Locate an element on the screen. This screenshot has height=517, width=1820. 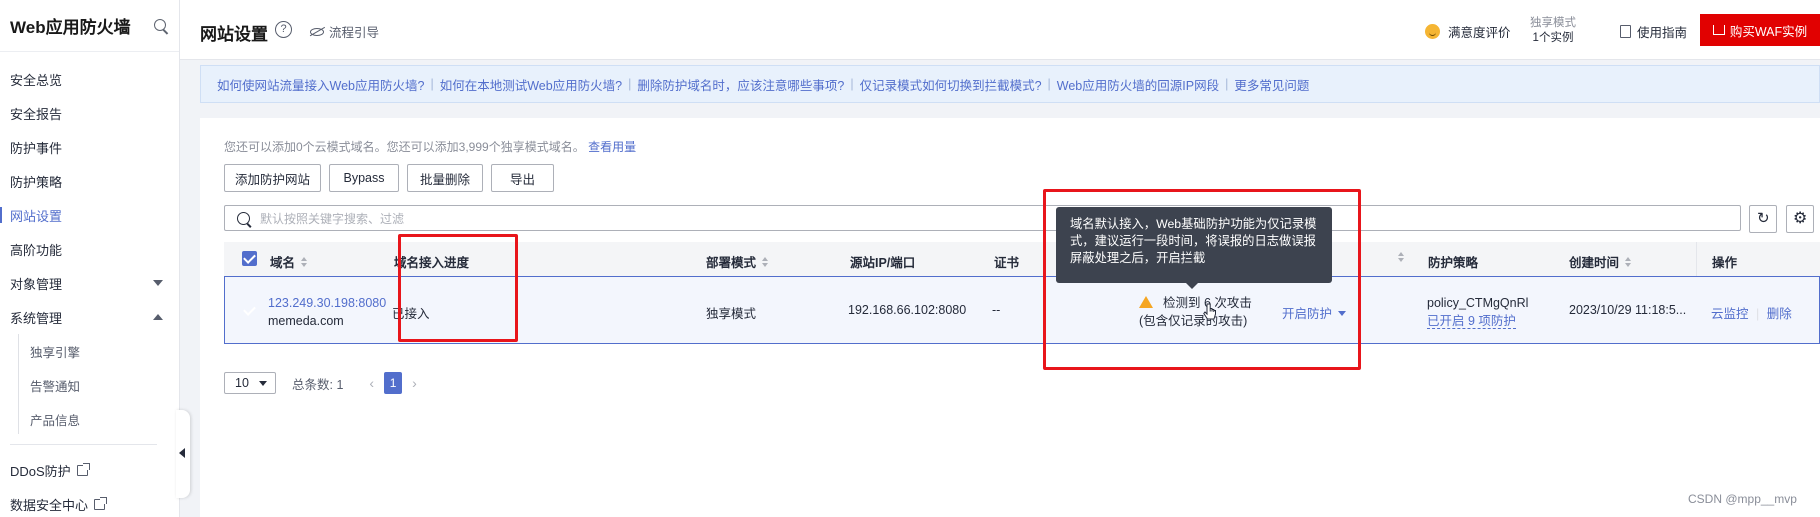
column-domain: 域名 is located at coordinates (289, 261).